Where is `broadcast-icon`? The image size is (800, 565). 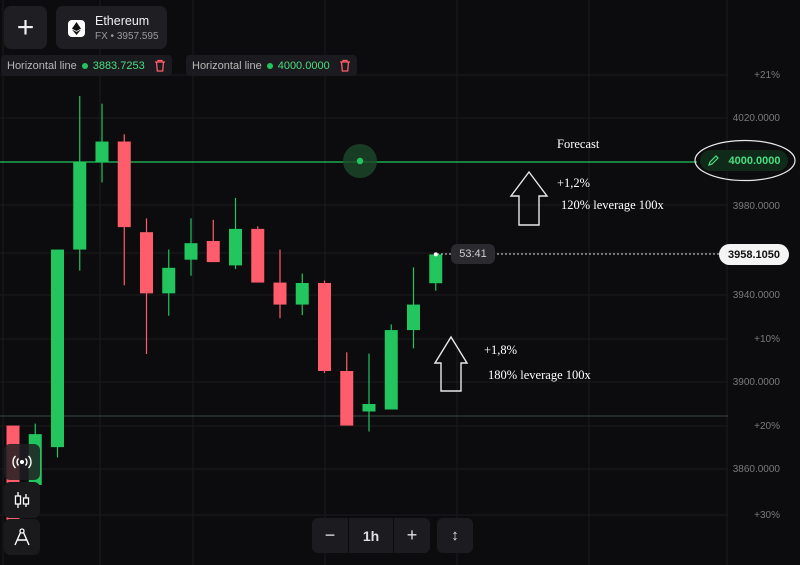
broadcast-icon is located at coordinates (22, 462).